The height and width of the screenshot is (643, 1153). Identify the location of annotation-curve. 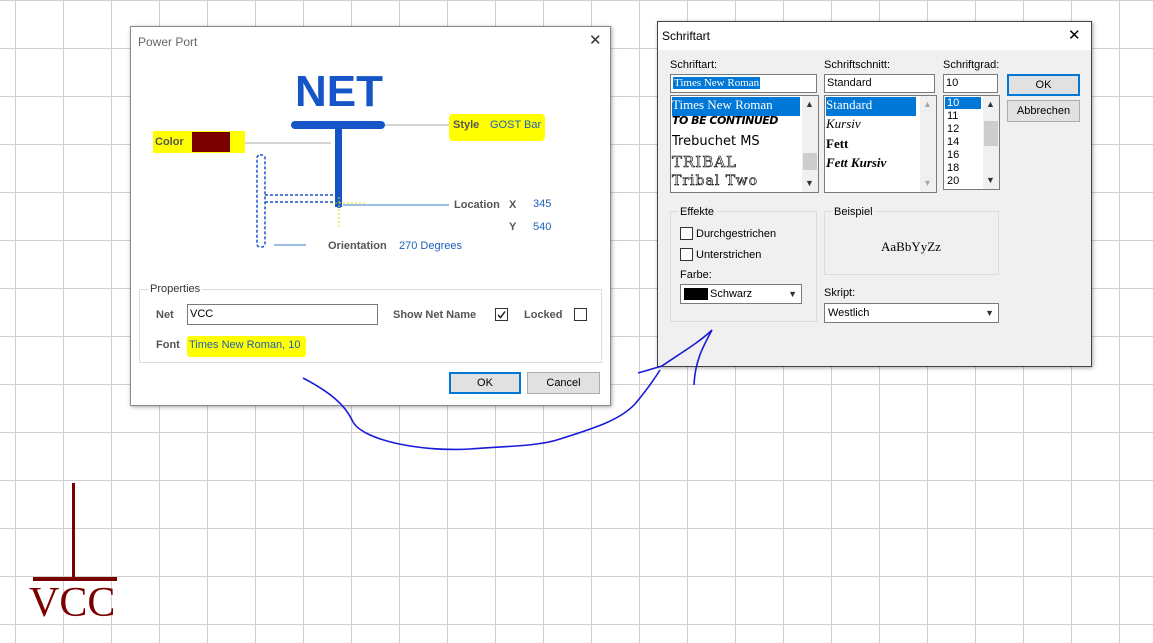
(481, 410).